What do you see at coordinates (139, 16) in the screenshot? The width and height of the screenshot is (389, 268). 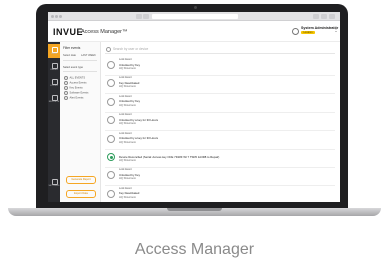 I see `back-icon` at bounding box center [139, 16].